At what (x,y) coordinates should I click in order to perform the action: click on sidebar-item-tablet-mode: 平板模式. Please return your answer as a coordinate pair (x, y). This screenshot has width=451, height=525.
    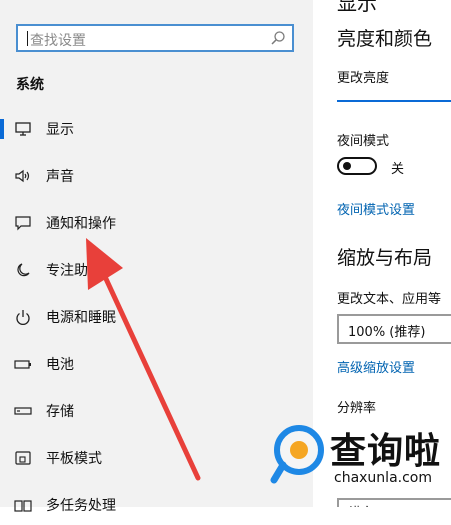
    Looking at the image, I should click on (156, 458).